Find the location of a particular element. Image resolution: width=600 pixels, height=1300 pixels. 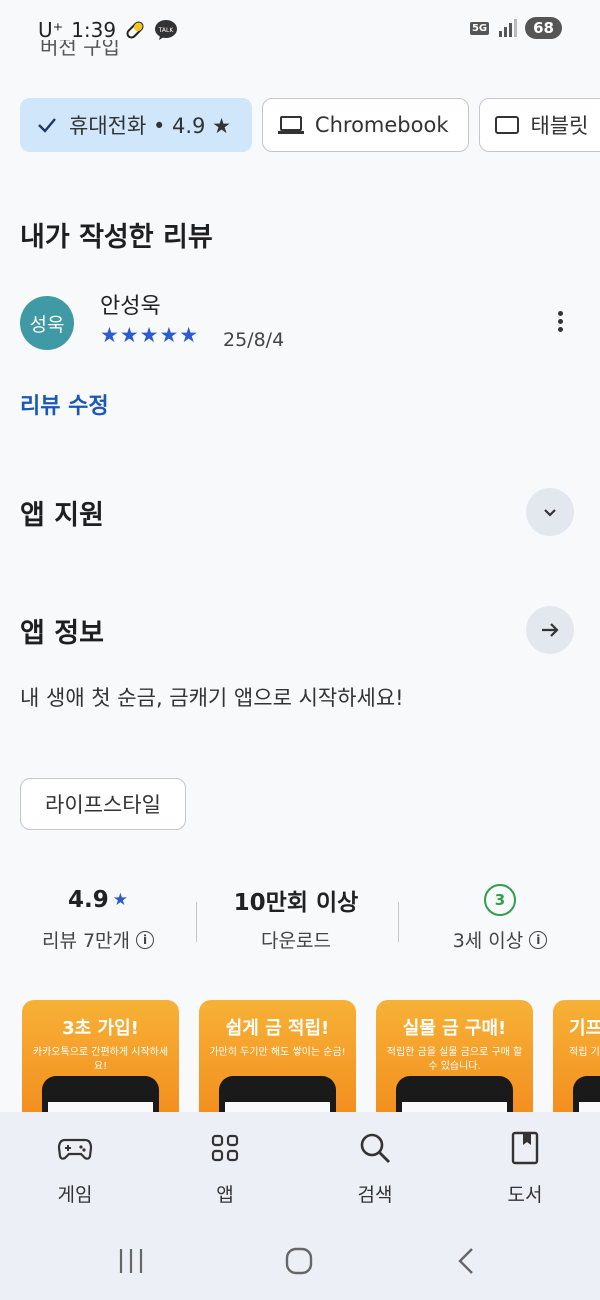

search-icon is located at coordinates (375, 1148).